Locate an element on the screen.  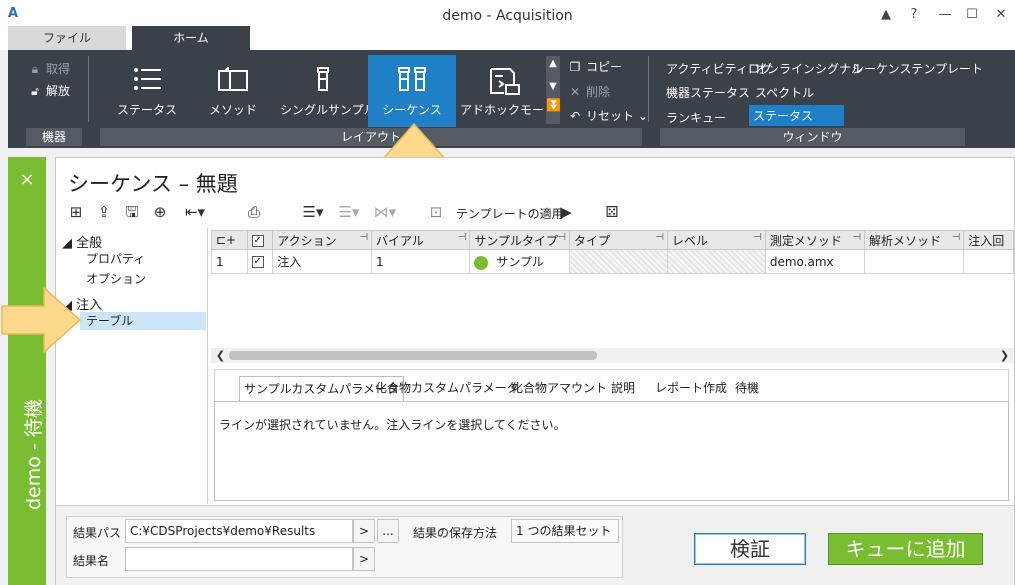
minimize-button: — is located at coordinates (945, 15).